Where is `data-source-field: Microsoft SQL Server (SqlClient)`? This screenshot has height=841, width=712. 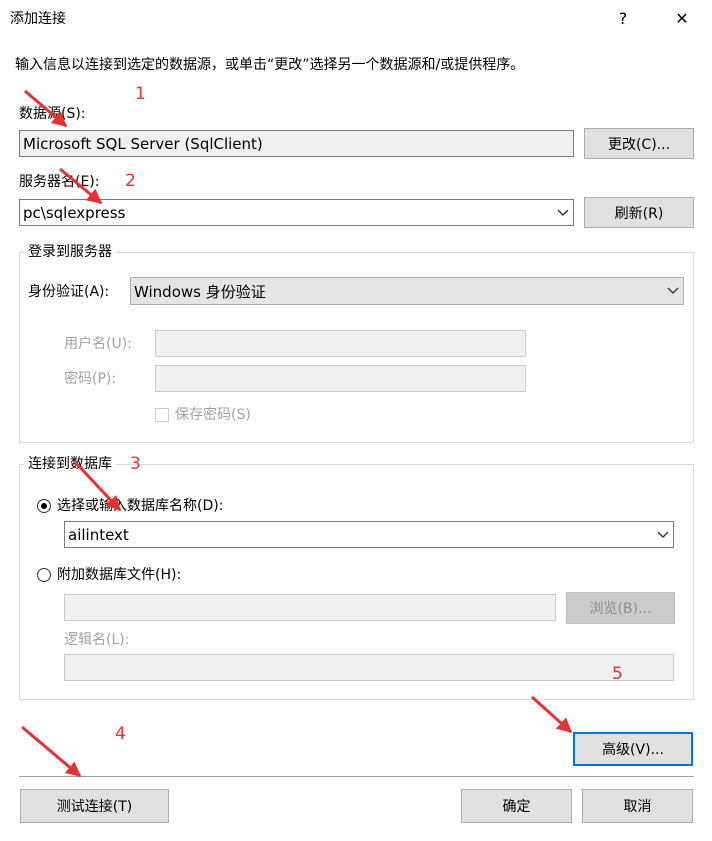 data-source-field: Microsoft SQL Server (SqlClient) is located at coordinates (296, 143).